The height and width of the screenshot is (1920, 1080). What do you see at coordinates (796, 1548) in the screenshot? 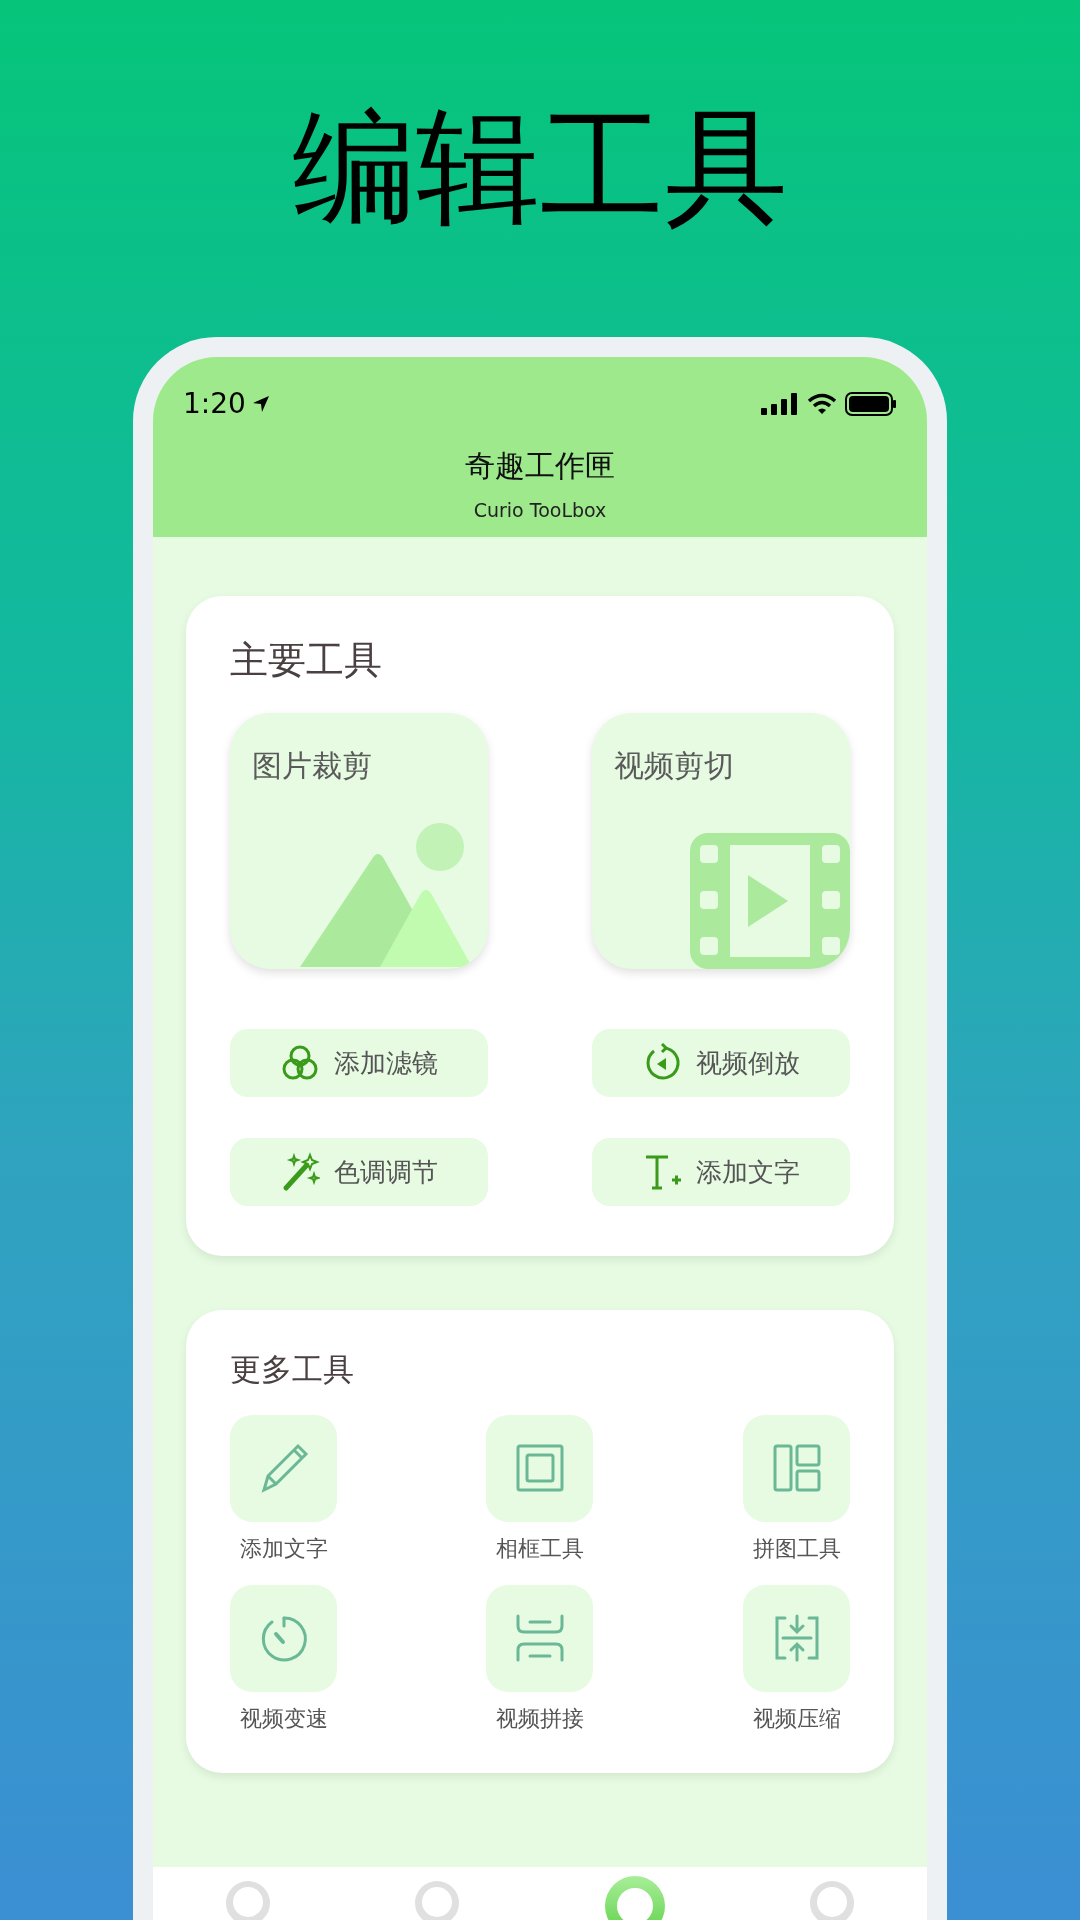
I see `tool-label: 拼图工具` at bounding box center [796, 1548].